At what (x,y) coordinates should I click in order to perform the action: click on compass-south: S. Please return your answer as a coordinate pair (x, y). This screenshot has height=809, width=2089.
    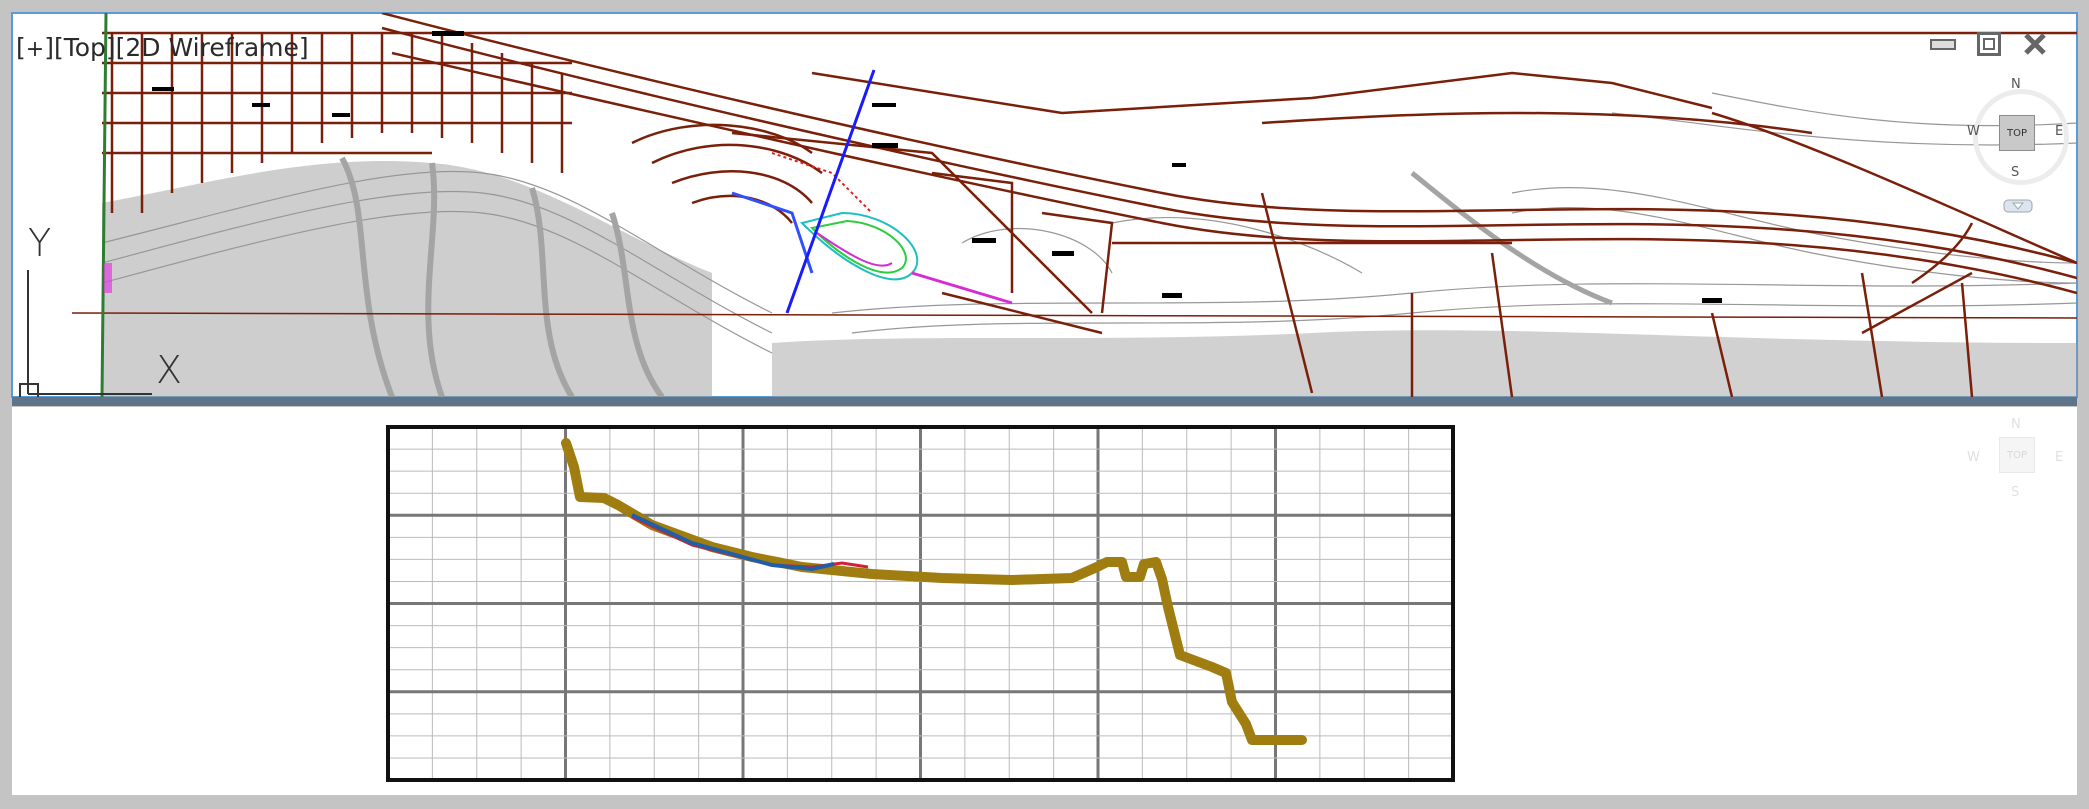
    Looking at the image, I should click on (2015, 172).